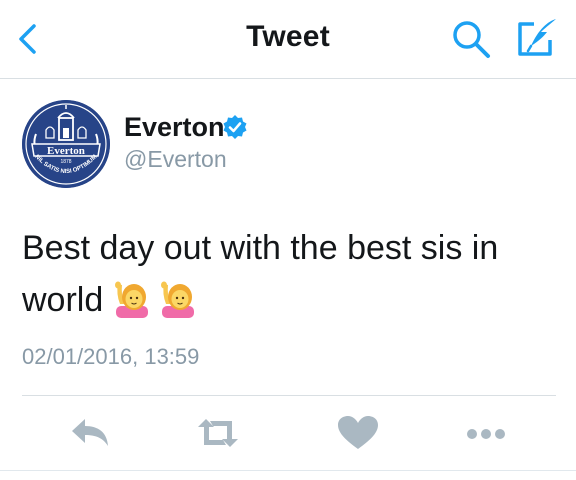  What do you see at coordinates (63, 300) in the screenshot?
I see `tweet-text-word: world` at bounding box center [63, 300].